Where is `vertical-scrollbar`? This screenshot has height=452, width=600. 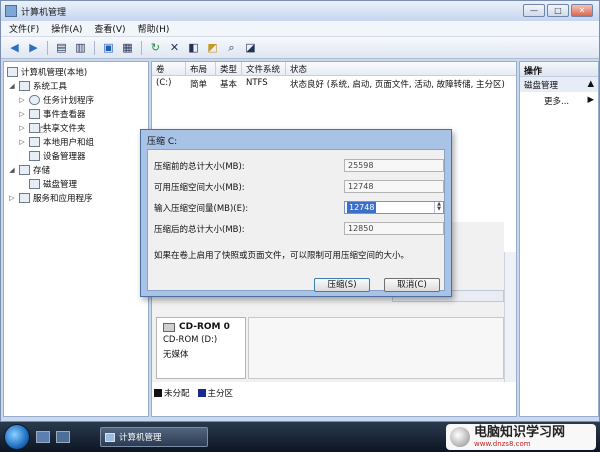 vertical-scrollbar is located at coordinates (510, 317).